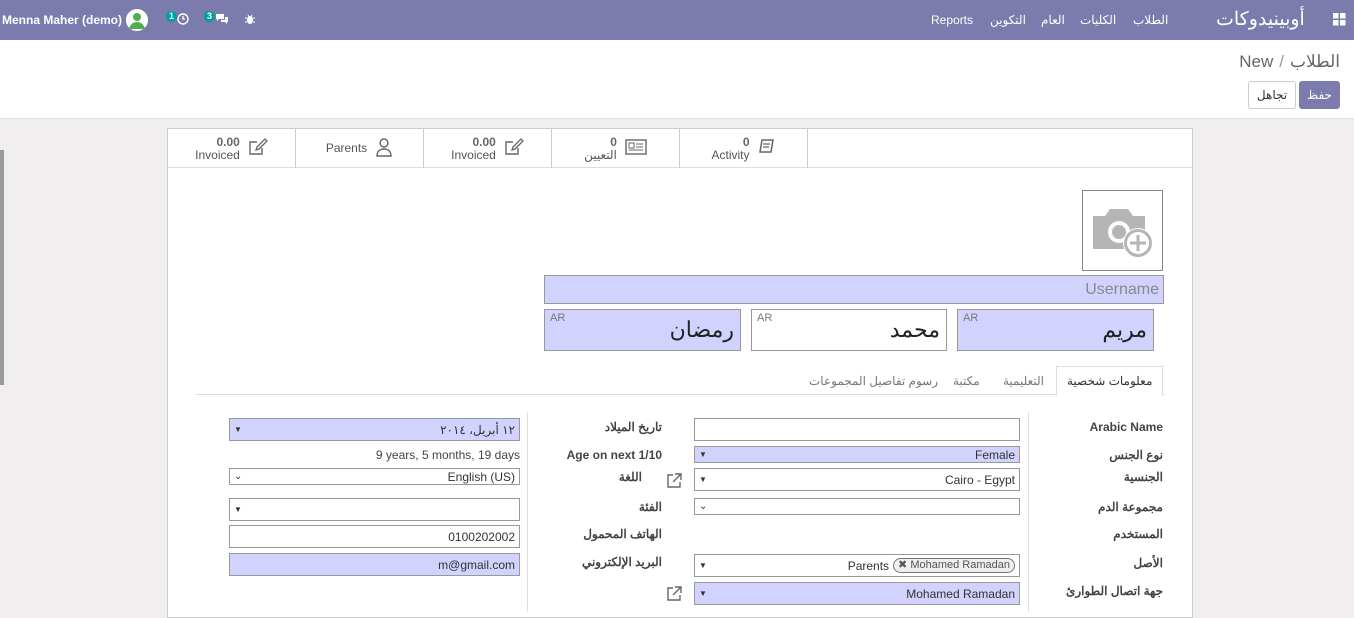  What do you see at coordinates (527, 512) in the screenshot?
I see `column-divider` at bounding box center [527, 512].